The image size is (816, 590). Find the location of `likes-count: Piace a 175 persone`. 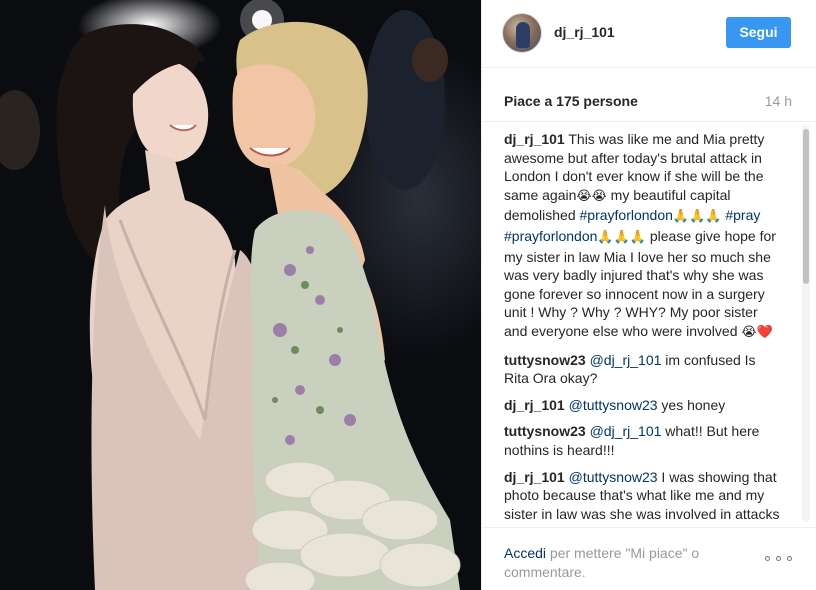

likes-count: Piace a 175 persone is located at coordinates (571, 101).